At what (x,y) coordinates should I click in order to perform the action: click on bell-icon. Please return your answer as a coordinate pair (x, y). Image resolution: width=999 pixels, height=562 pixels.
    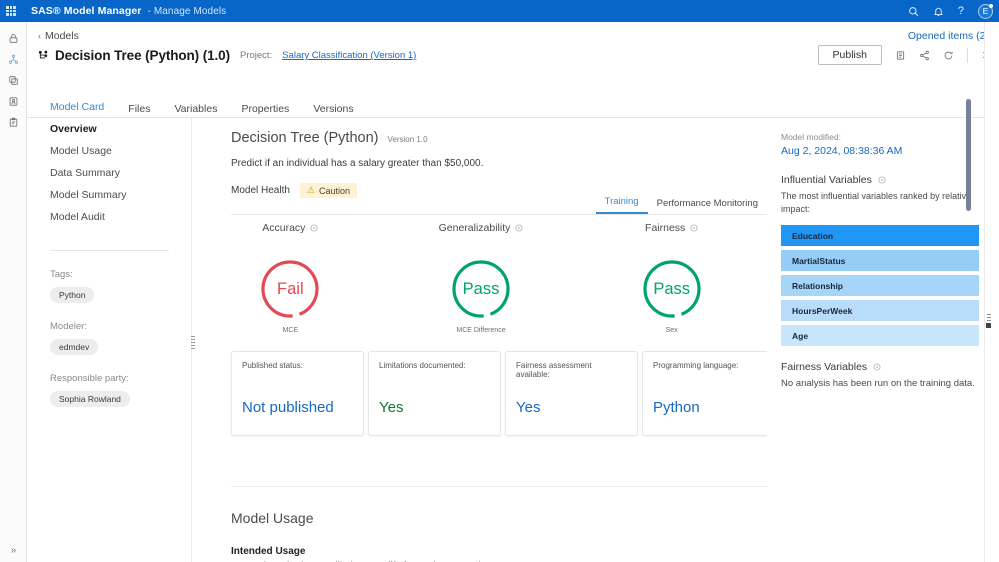
    Looking at the image, I should click on (938, 11).